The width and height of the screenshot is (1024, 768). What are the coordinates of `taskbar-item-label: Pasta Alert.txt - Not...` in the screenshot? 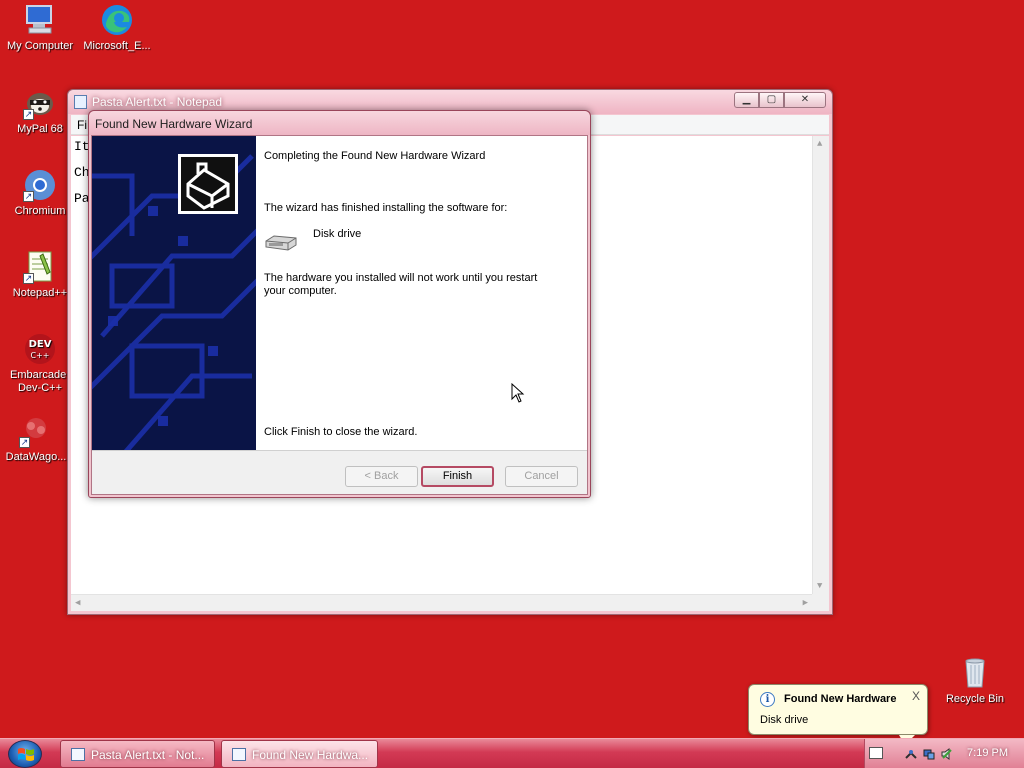 It's located at (148, 755).